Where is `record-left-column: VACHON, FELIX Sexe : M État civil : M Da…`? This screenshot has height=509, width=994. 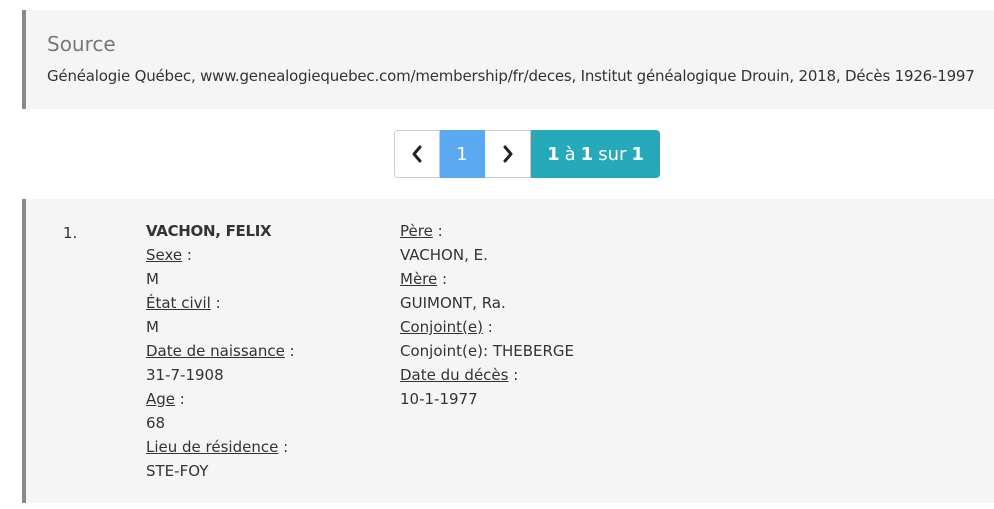 record-left-column: VACHON, FELIX Sexe : M État civil : M Da… is located at coordinates (220, 351).